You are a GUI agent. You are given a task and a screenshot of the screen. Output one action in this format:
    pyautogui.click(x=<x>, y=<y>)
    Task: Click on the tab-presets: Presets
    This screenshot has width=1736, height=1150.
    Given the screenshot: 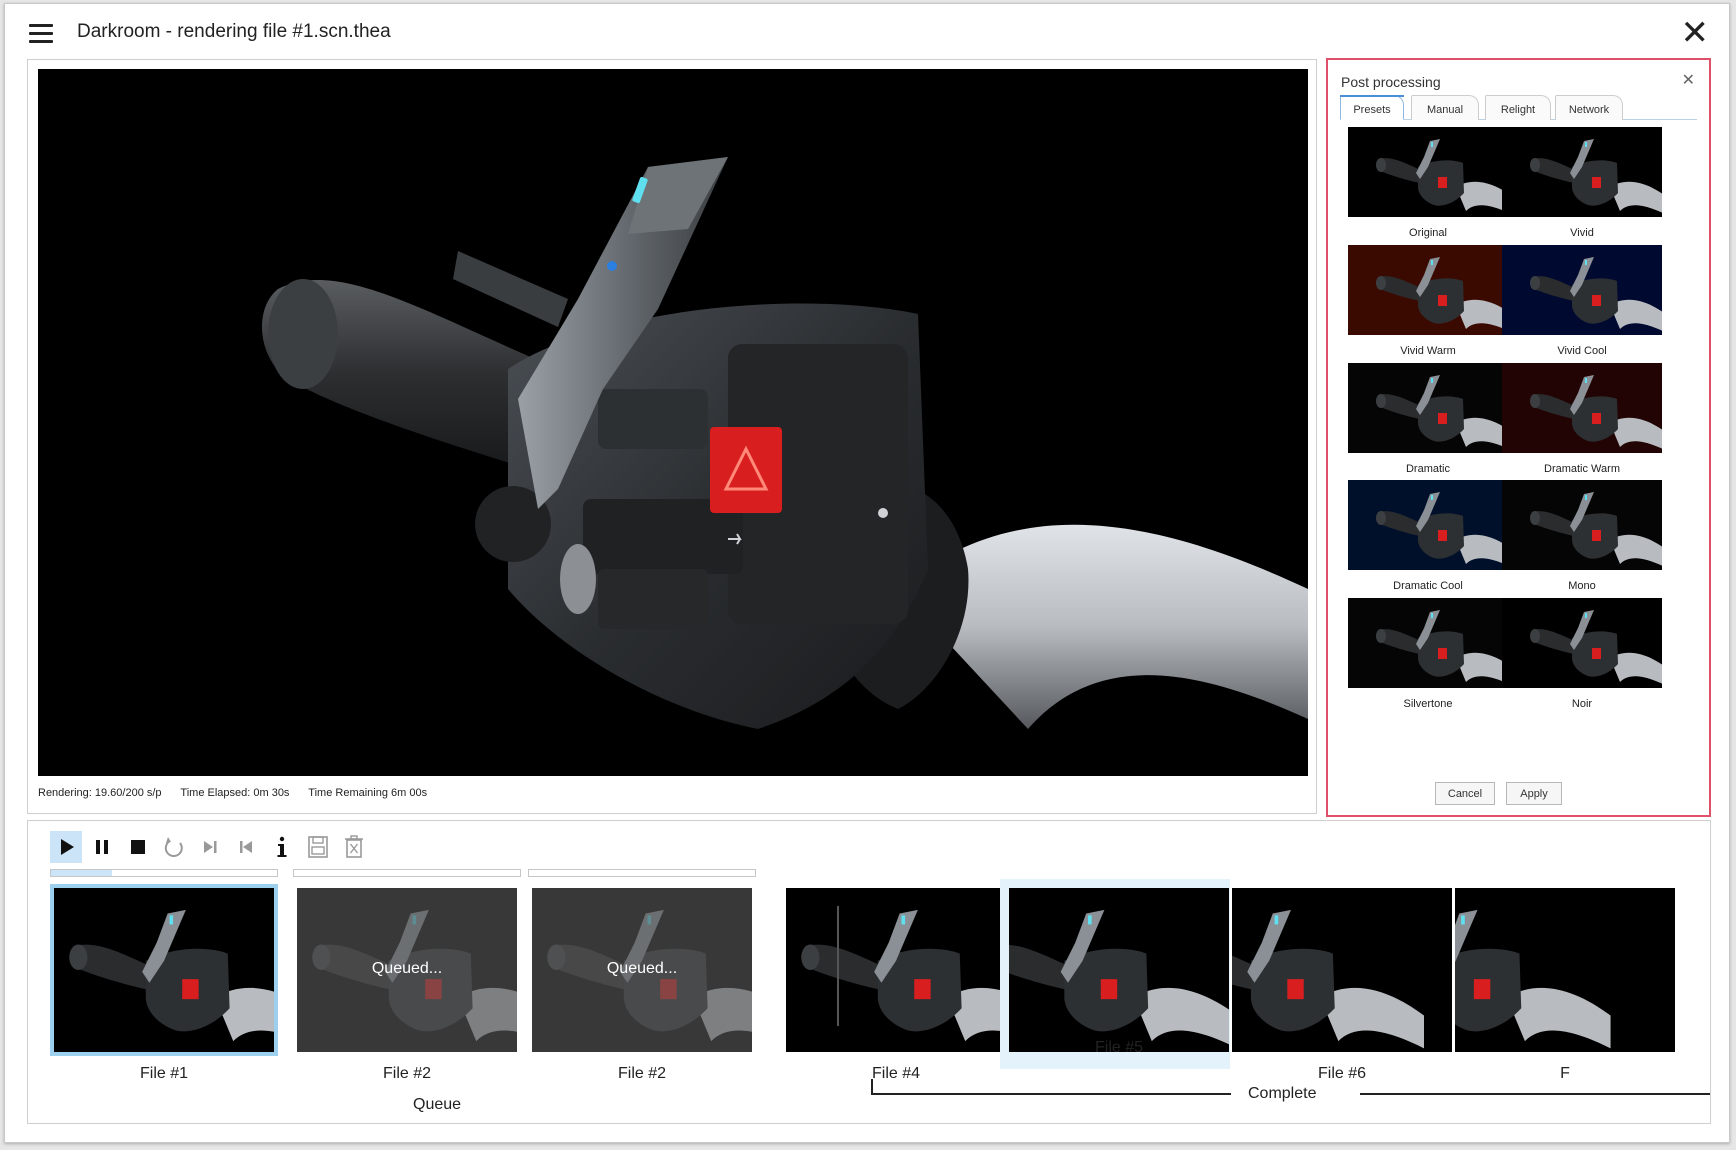 What is the action you would take?
    pyautogui.click(x=1372, y=107)
    